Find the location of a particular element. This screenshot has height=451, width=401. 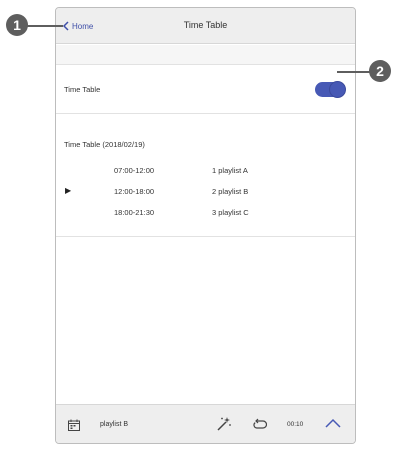

effects-wand-icon is located at coordinates (224, 424).